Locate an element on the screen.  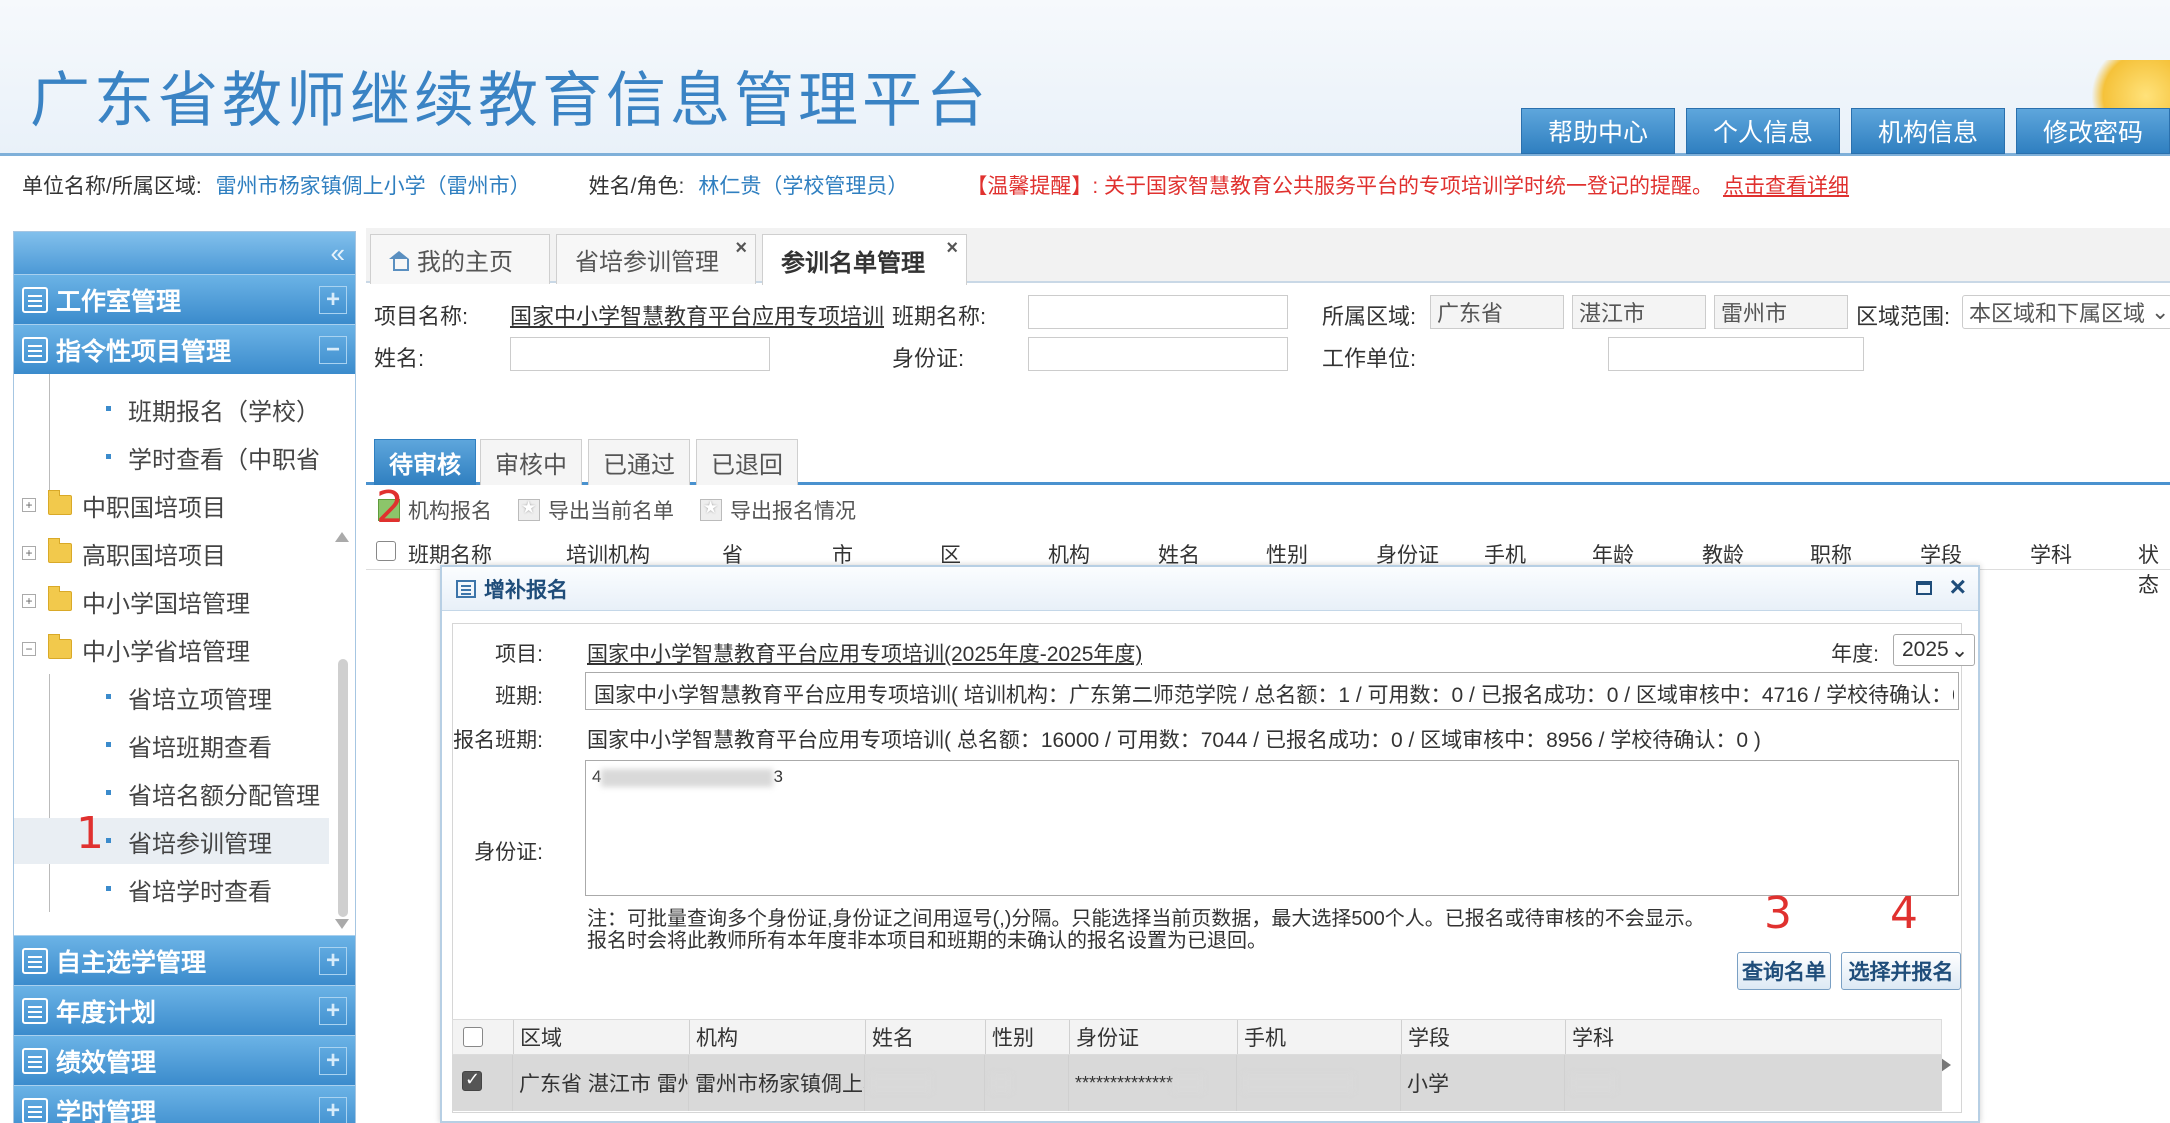
home-icon is located at coordinates (399, 260).